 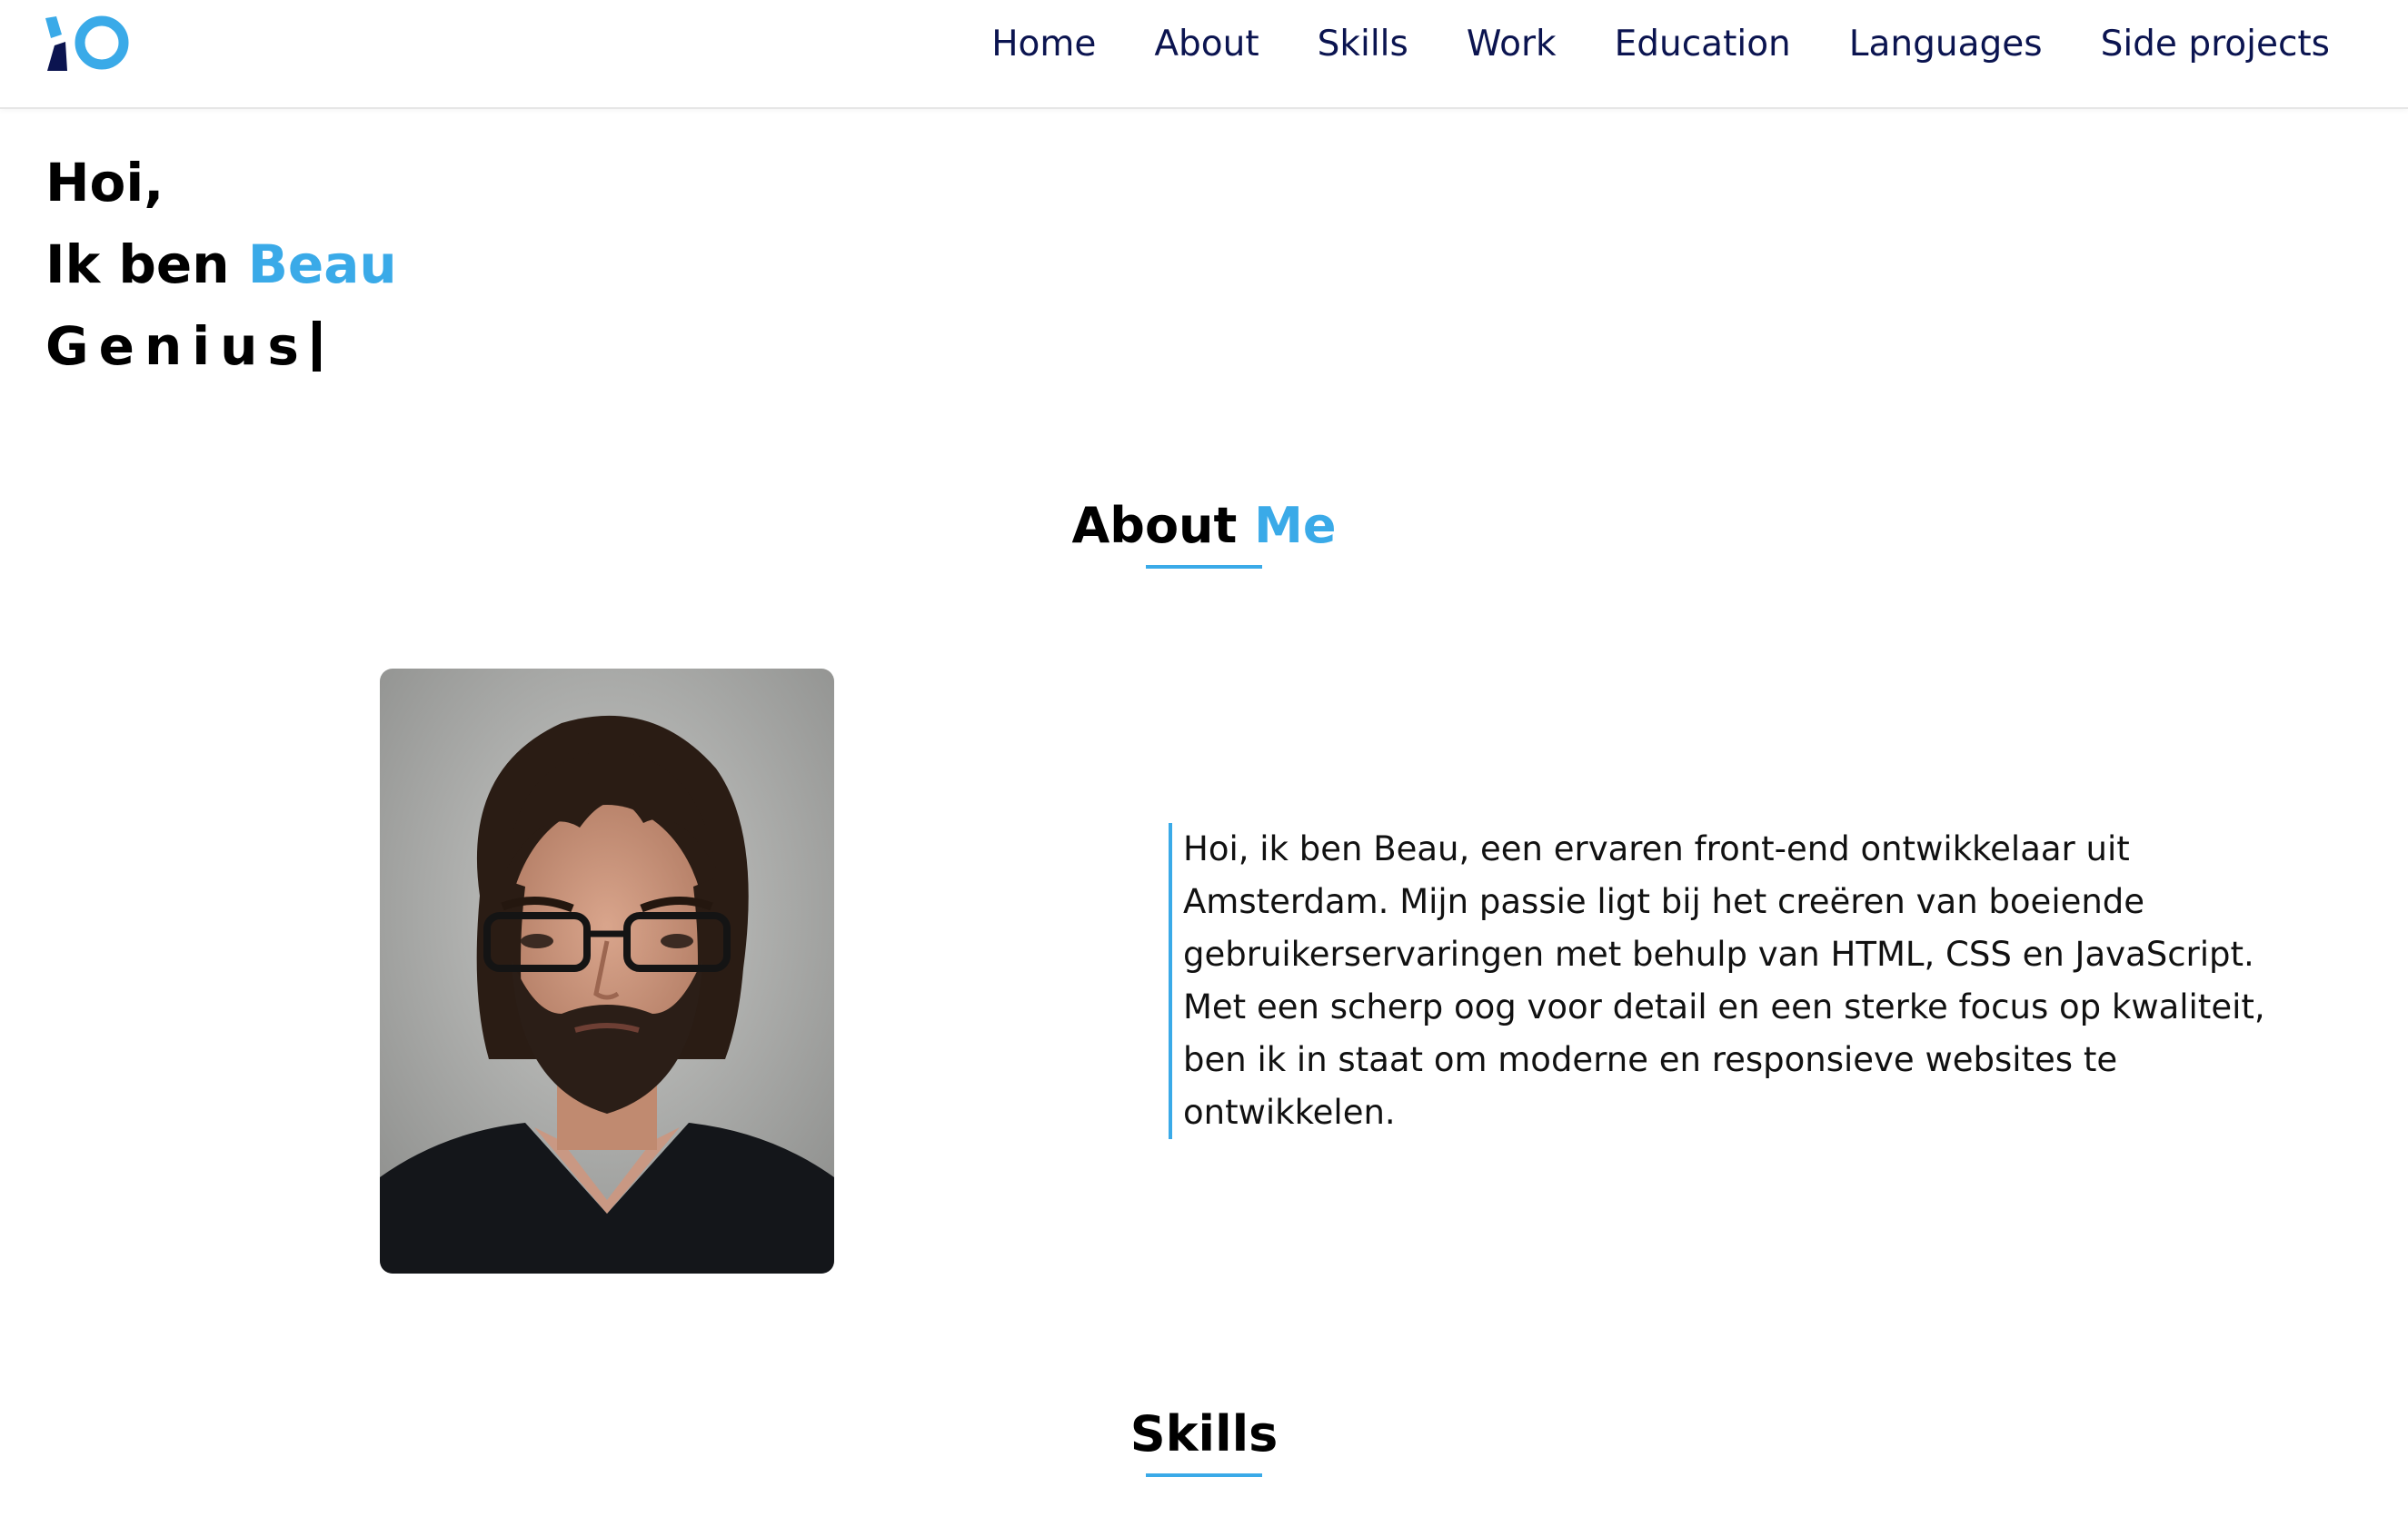 I want to click on hero-section: Hoi, Ik ben Beau Genius, so click(x=221, y=265).